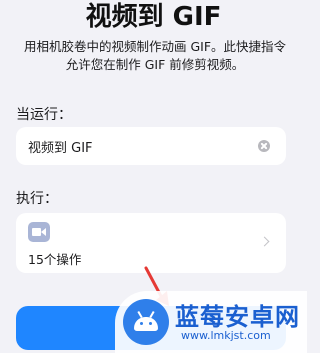 Image resolution: width=320 pixels, height=353 pixels. What do you see at coordinates (146, 322) in the screenshot?
I see `android-robot-icon` at bounding box center [146, 322].